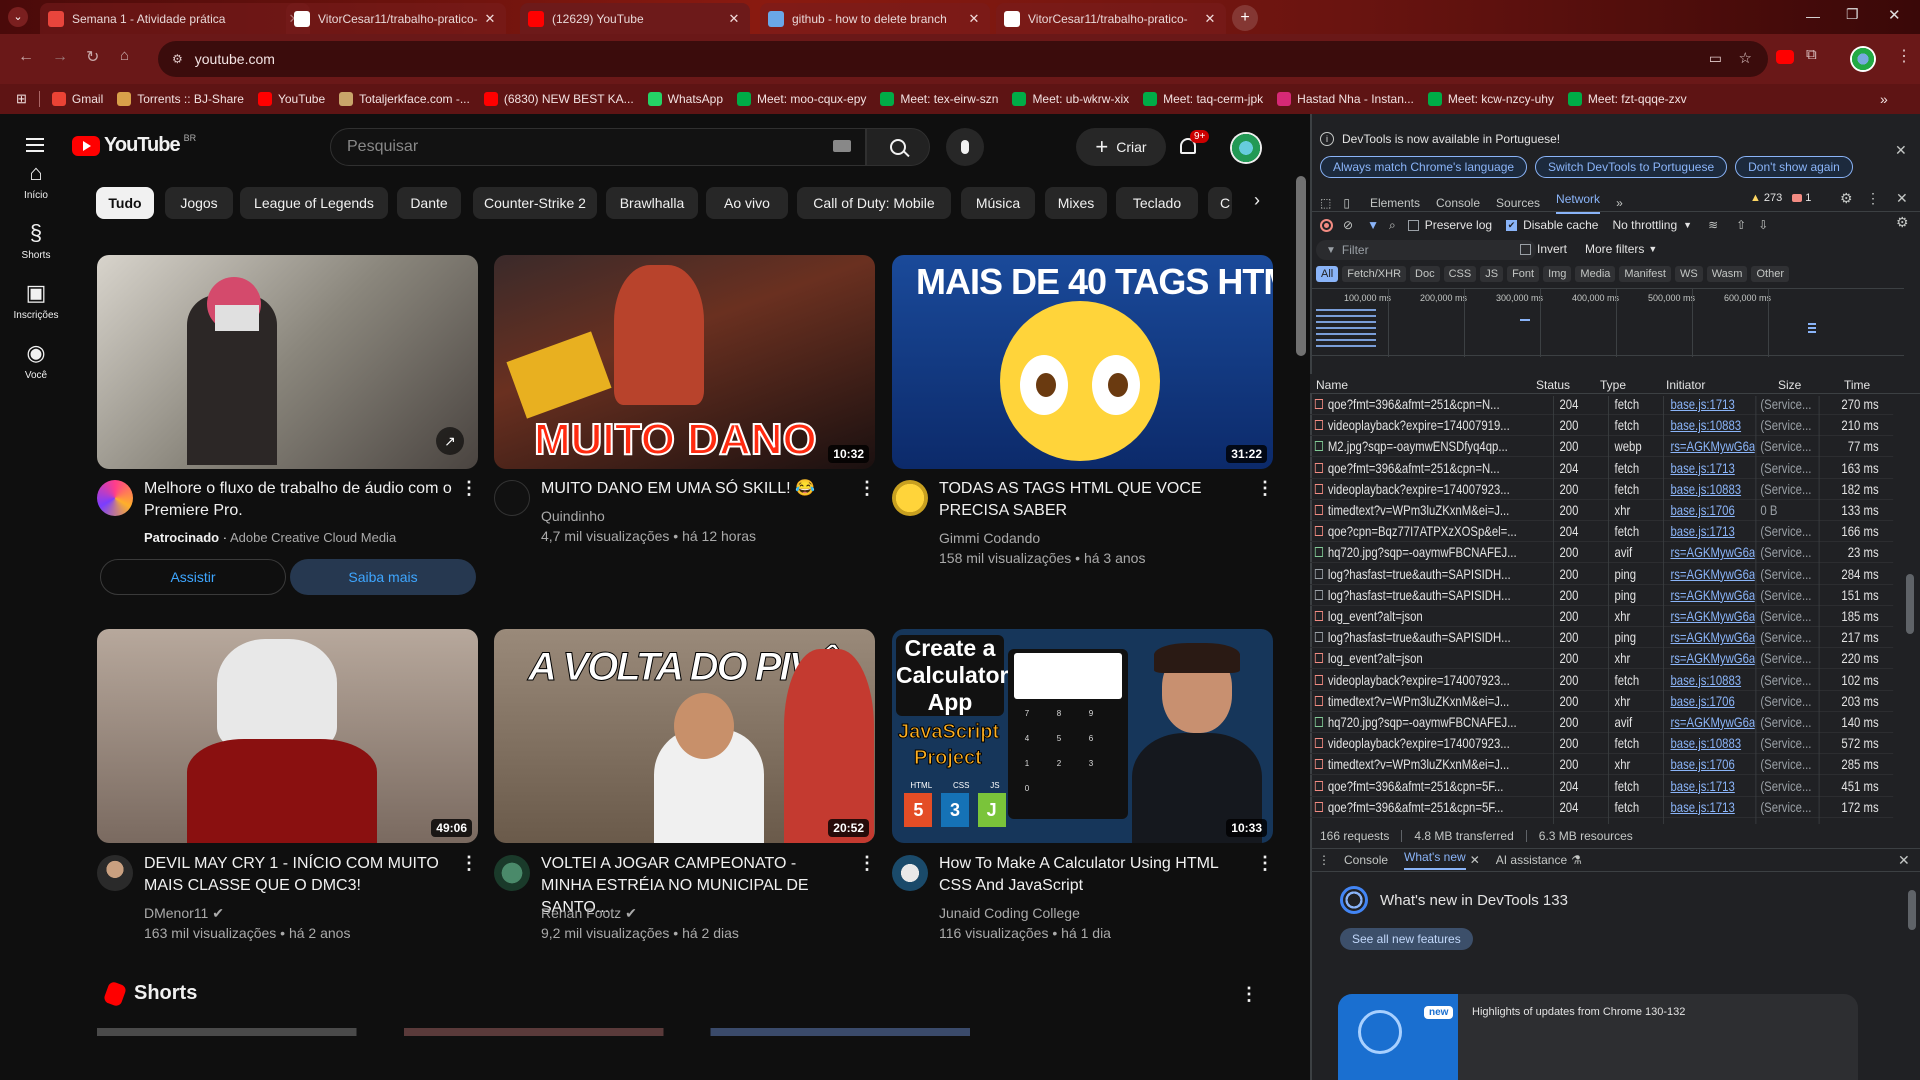 The width and height of the screenshot is (1920, 1080). What do you see at coordinates (35, 145) in the screenshot?
I see `guide-menu-icon` at bounding box center [35, 145].